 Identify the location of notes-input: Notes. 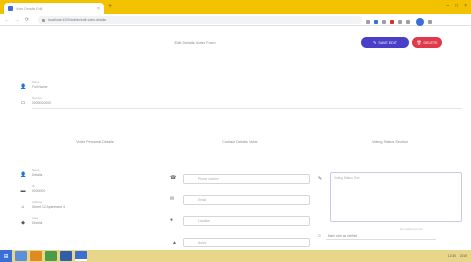
(246, 242).